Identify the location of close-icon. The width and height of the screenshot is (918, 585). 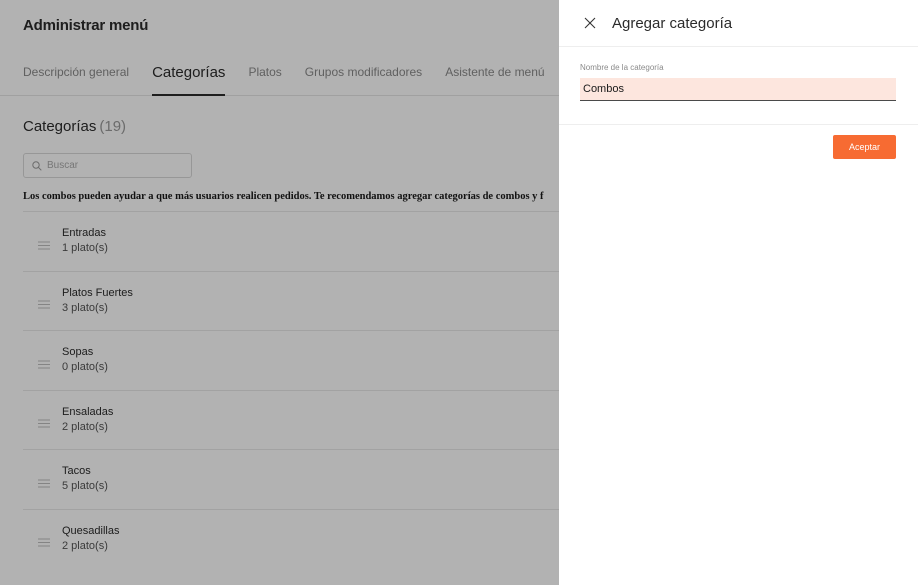
(590, 23).